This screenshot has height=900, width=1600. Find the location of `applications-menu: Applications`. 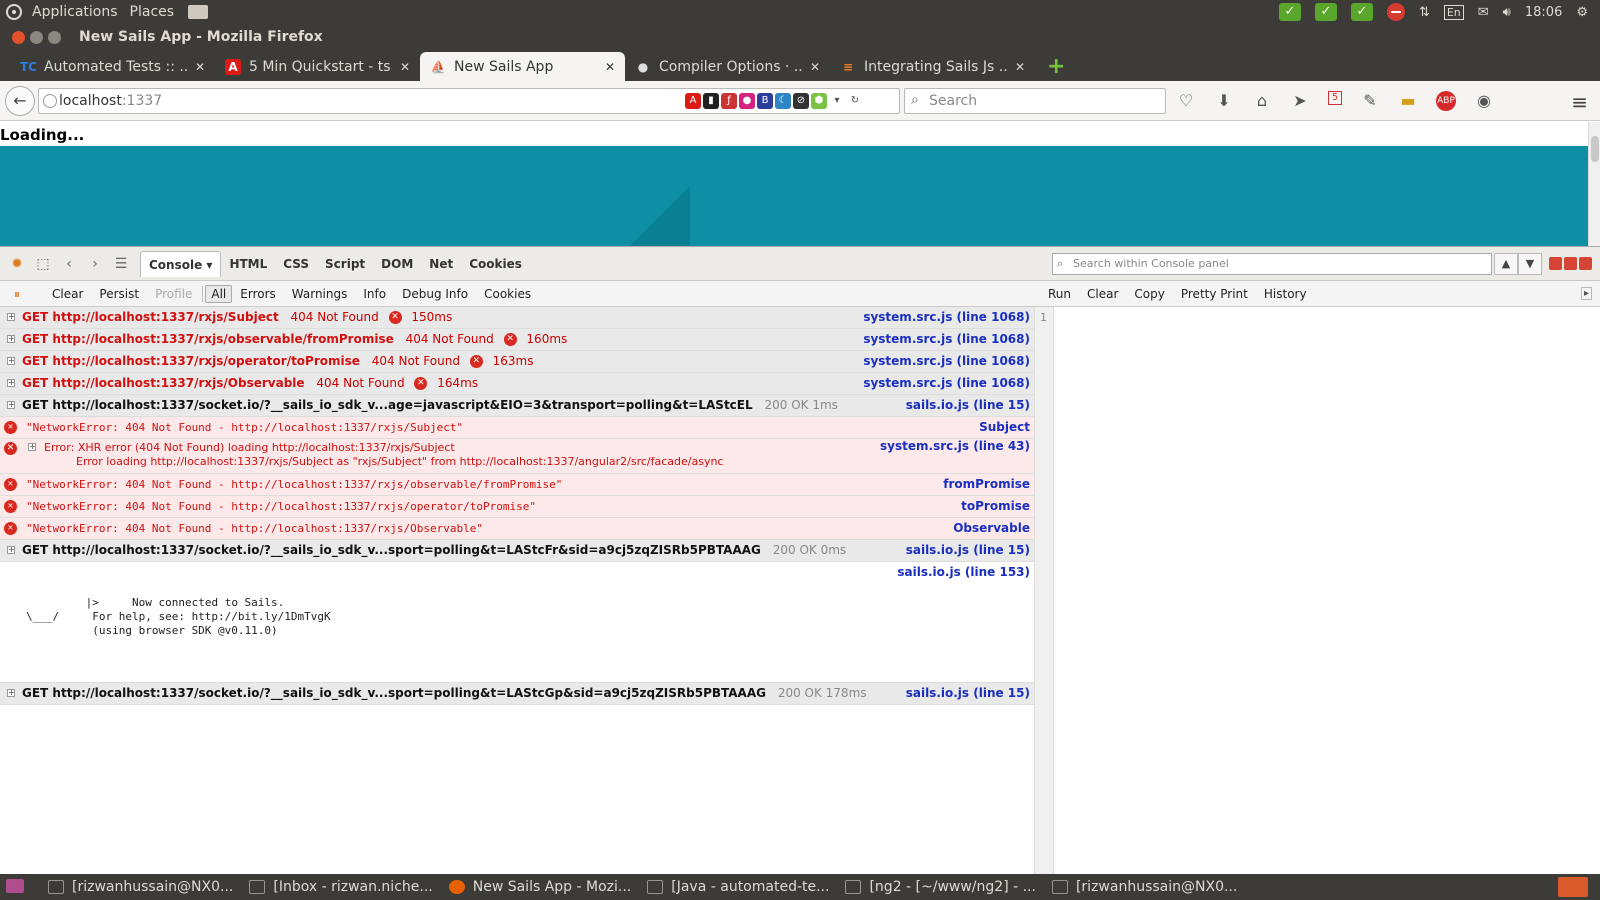

applications-menu: Applications is located at coordinates (75, 12).